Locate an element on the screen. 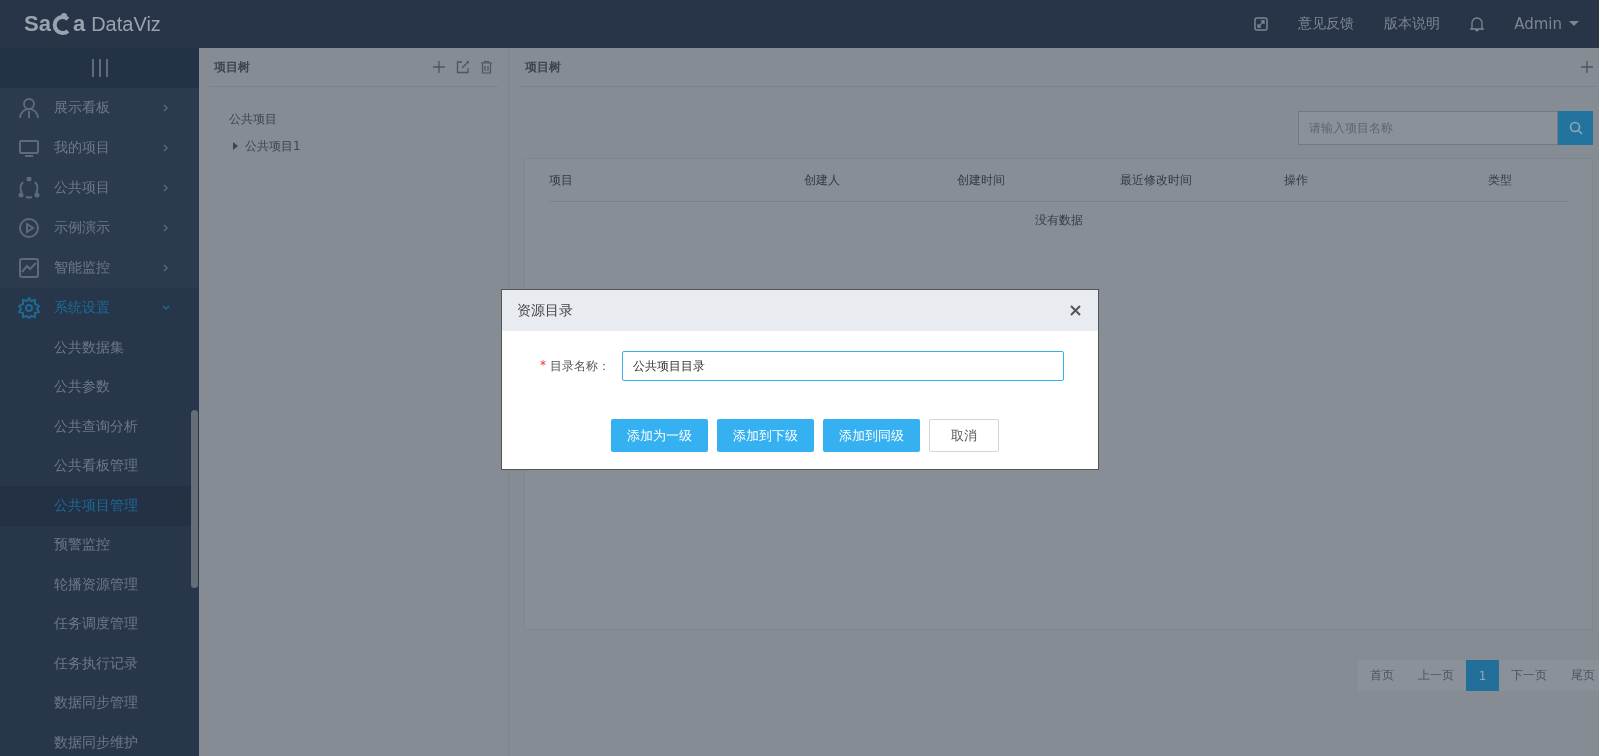 The width and height of the screenshot is (1599, 756). fullscreen-icon is located at coordinates (1261, 24).